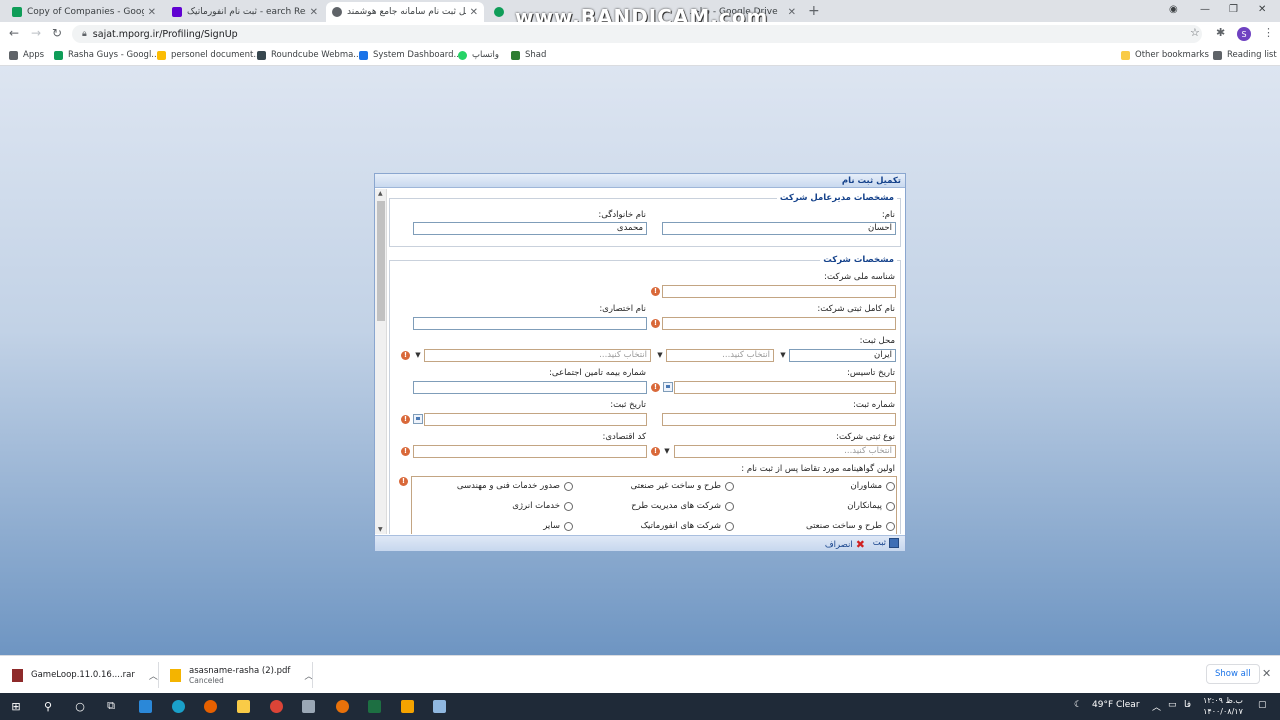 The width and height of the screenshot is (1280, 720). What do you see at coordinates (380, 193) in the screenshot?
I see `scroll-up-icon: ▲` at bounding box center [380, 193].